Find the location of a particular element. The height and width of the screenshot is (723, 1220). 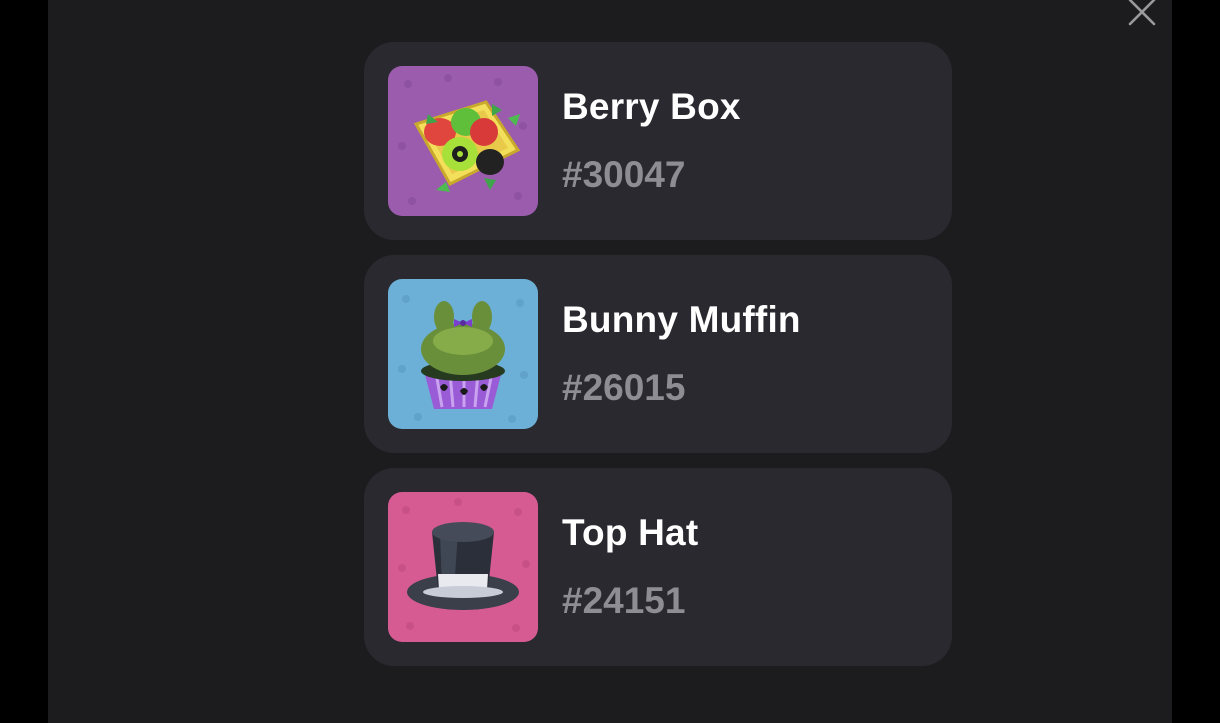

item-number: #24151 is located at coordinates (624, 600).